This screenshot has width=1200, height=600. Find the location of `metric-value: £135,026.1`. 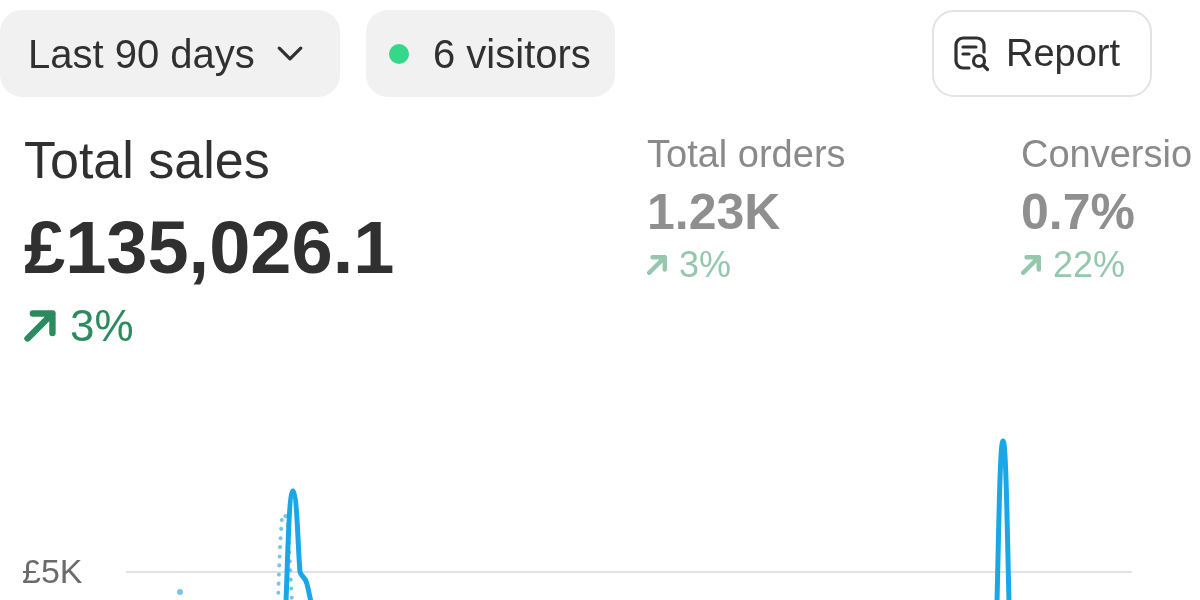

metric-value: £135,026.1 is located at coordinates (209, 248).